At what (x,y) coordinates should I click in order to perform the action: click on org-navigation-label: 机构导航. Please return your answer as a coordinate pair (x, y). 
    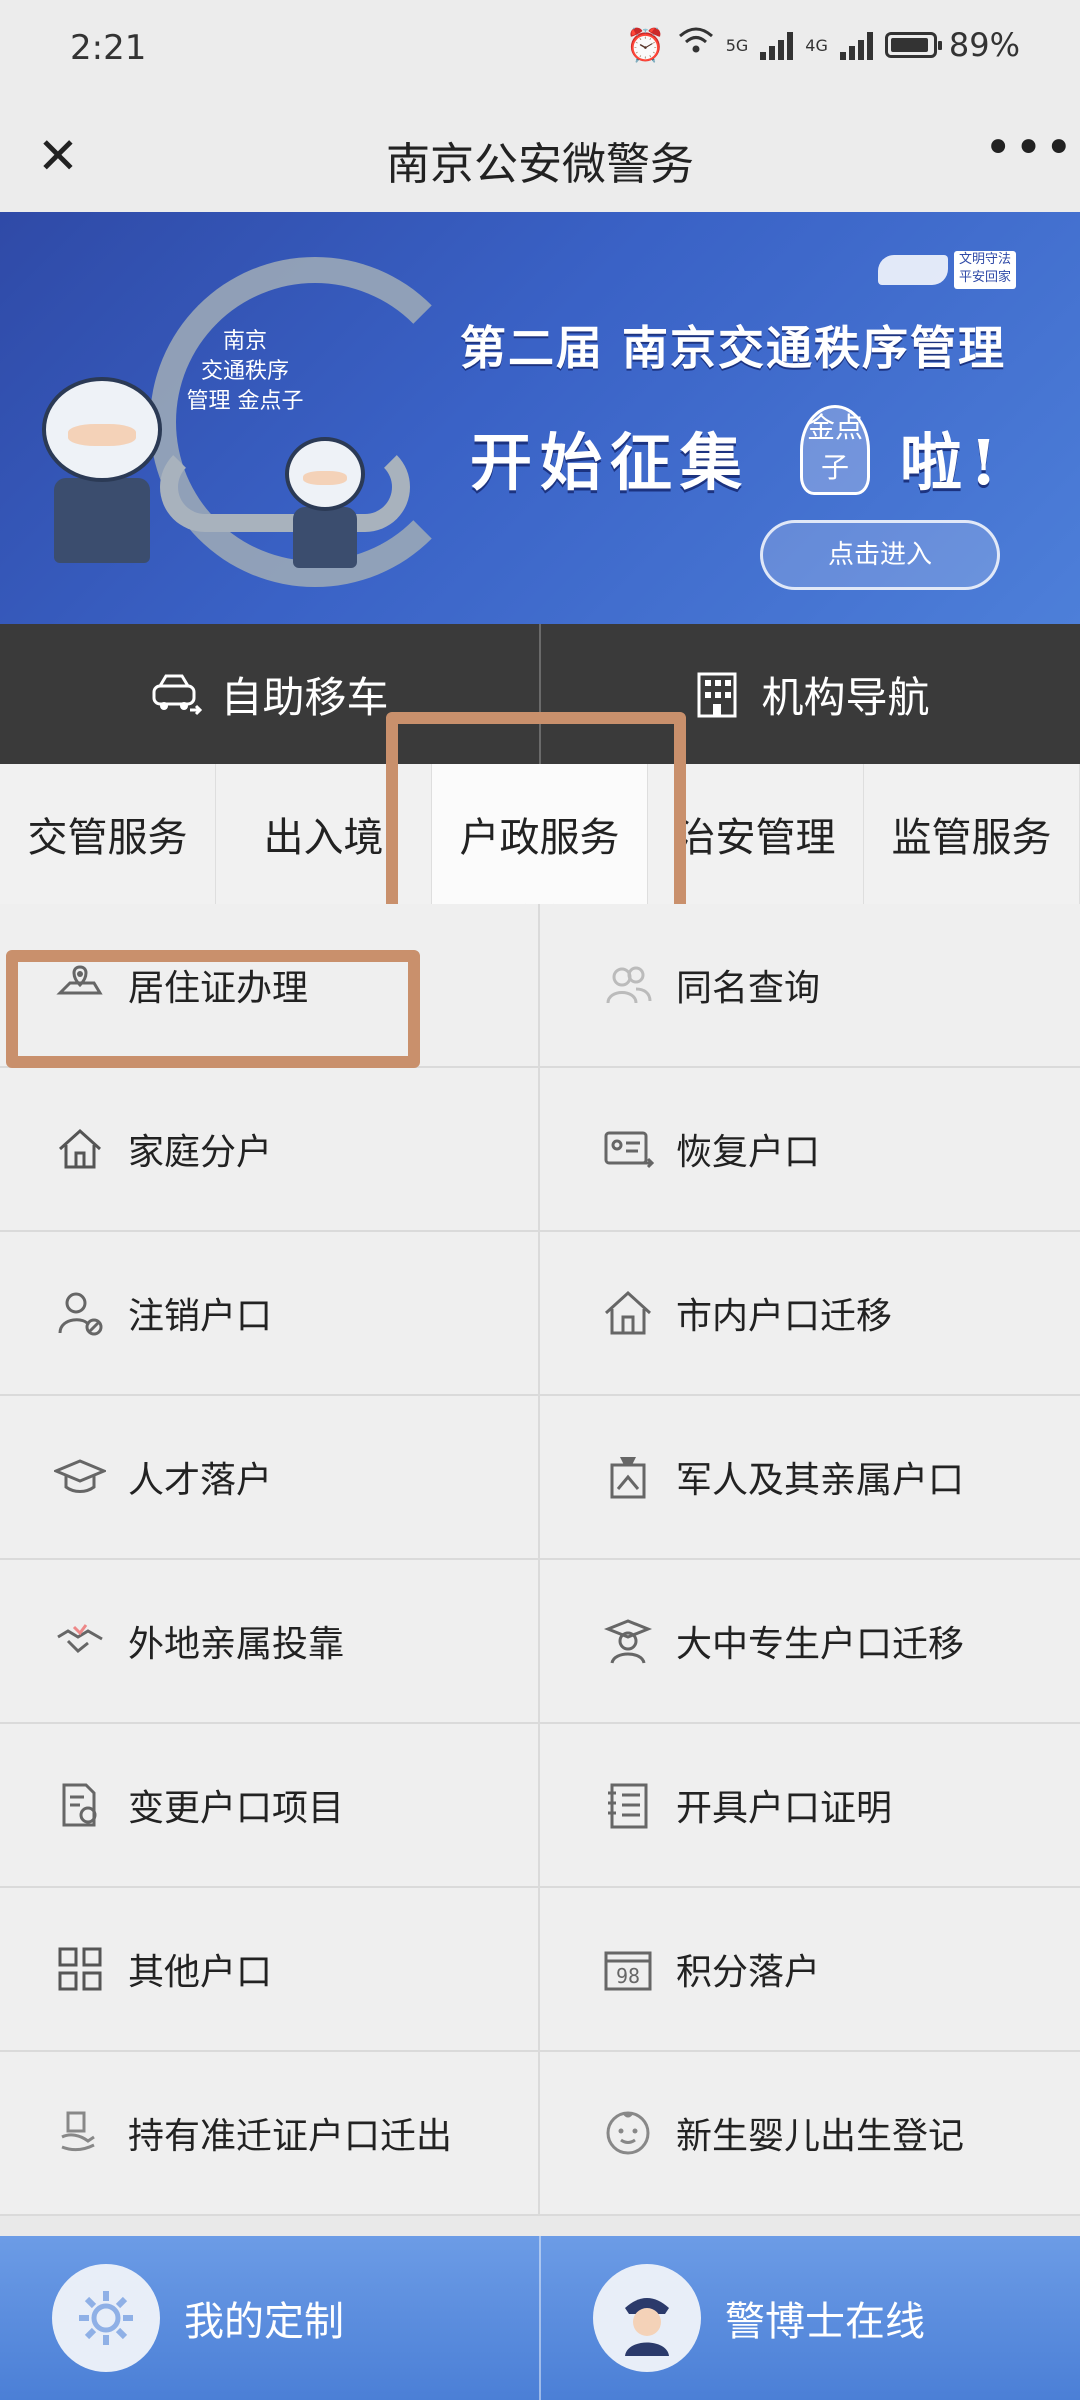
    Looking at the image, I should click on (845, 697).